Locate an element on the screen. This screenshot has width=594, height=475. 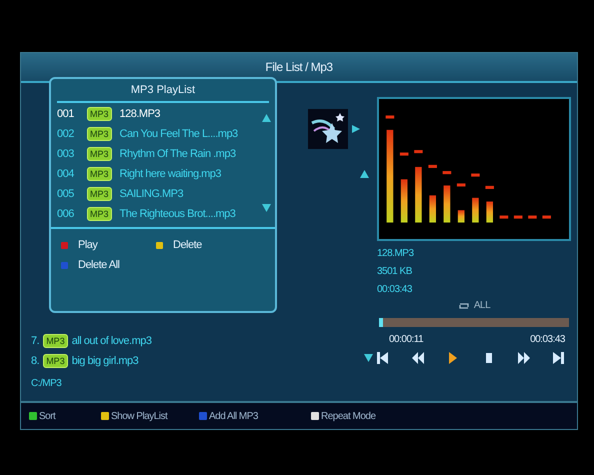
playlist-track: 128.MP3 is located at coordinates (140, 114).